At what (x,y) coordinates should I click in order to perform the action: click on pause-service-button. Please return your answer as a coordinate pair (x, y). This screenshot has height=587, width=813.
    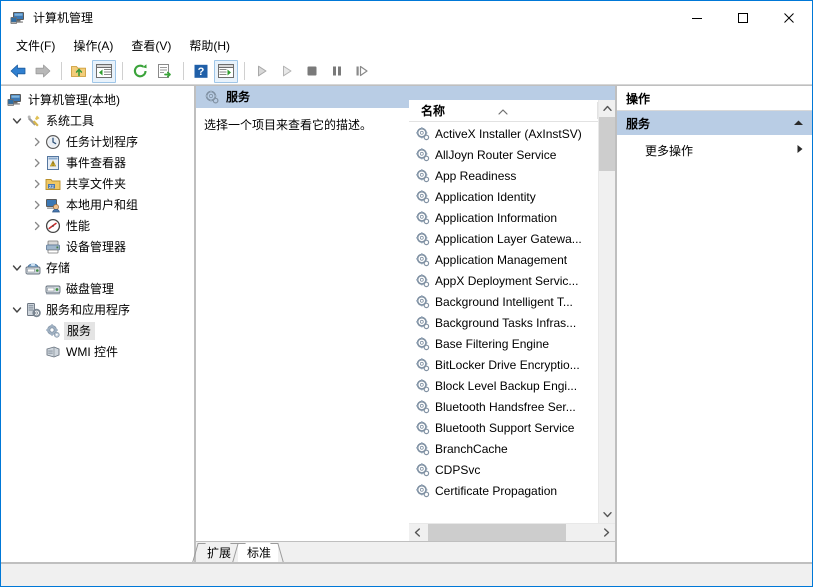
    Looking at the image, I should click on (337, 71).